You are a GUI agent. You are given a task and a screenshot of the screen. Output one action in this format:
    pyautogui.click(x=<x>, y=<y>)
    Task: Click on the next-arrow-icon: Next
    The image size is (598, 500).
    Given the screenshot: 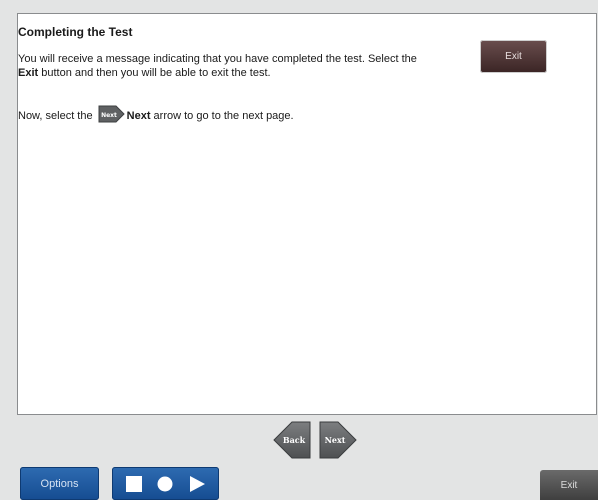 What is the action you would take?
    pyautogui.click(x=111, y=114)
    